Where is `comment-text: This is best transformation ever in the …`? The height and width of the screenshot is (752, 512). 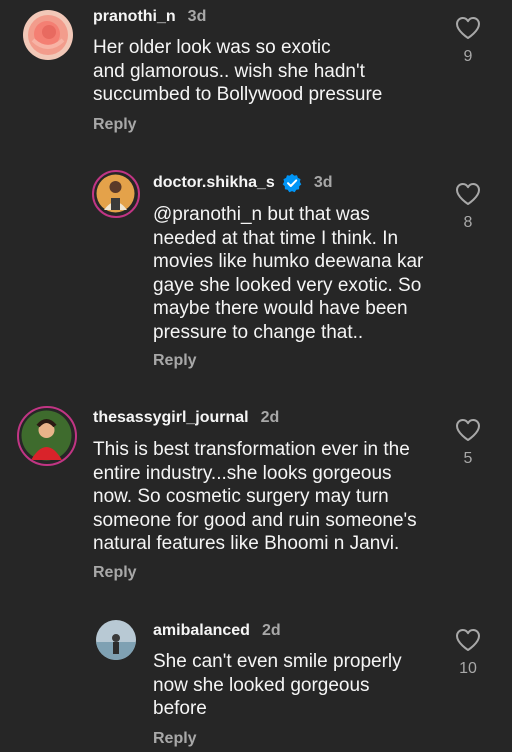 comment-text: This is best transformation ever in the … is located at coordinates (255, 496).